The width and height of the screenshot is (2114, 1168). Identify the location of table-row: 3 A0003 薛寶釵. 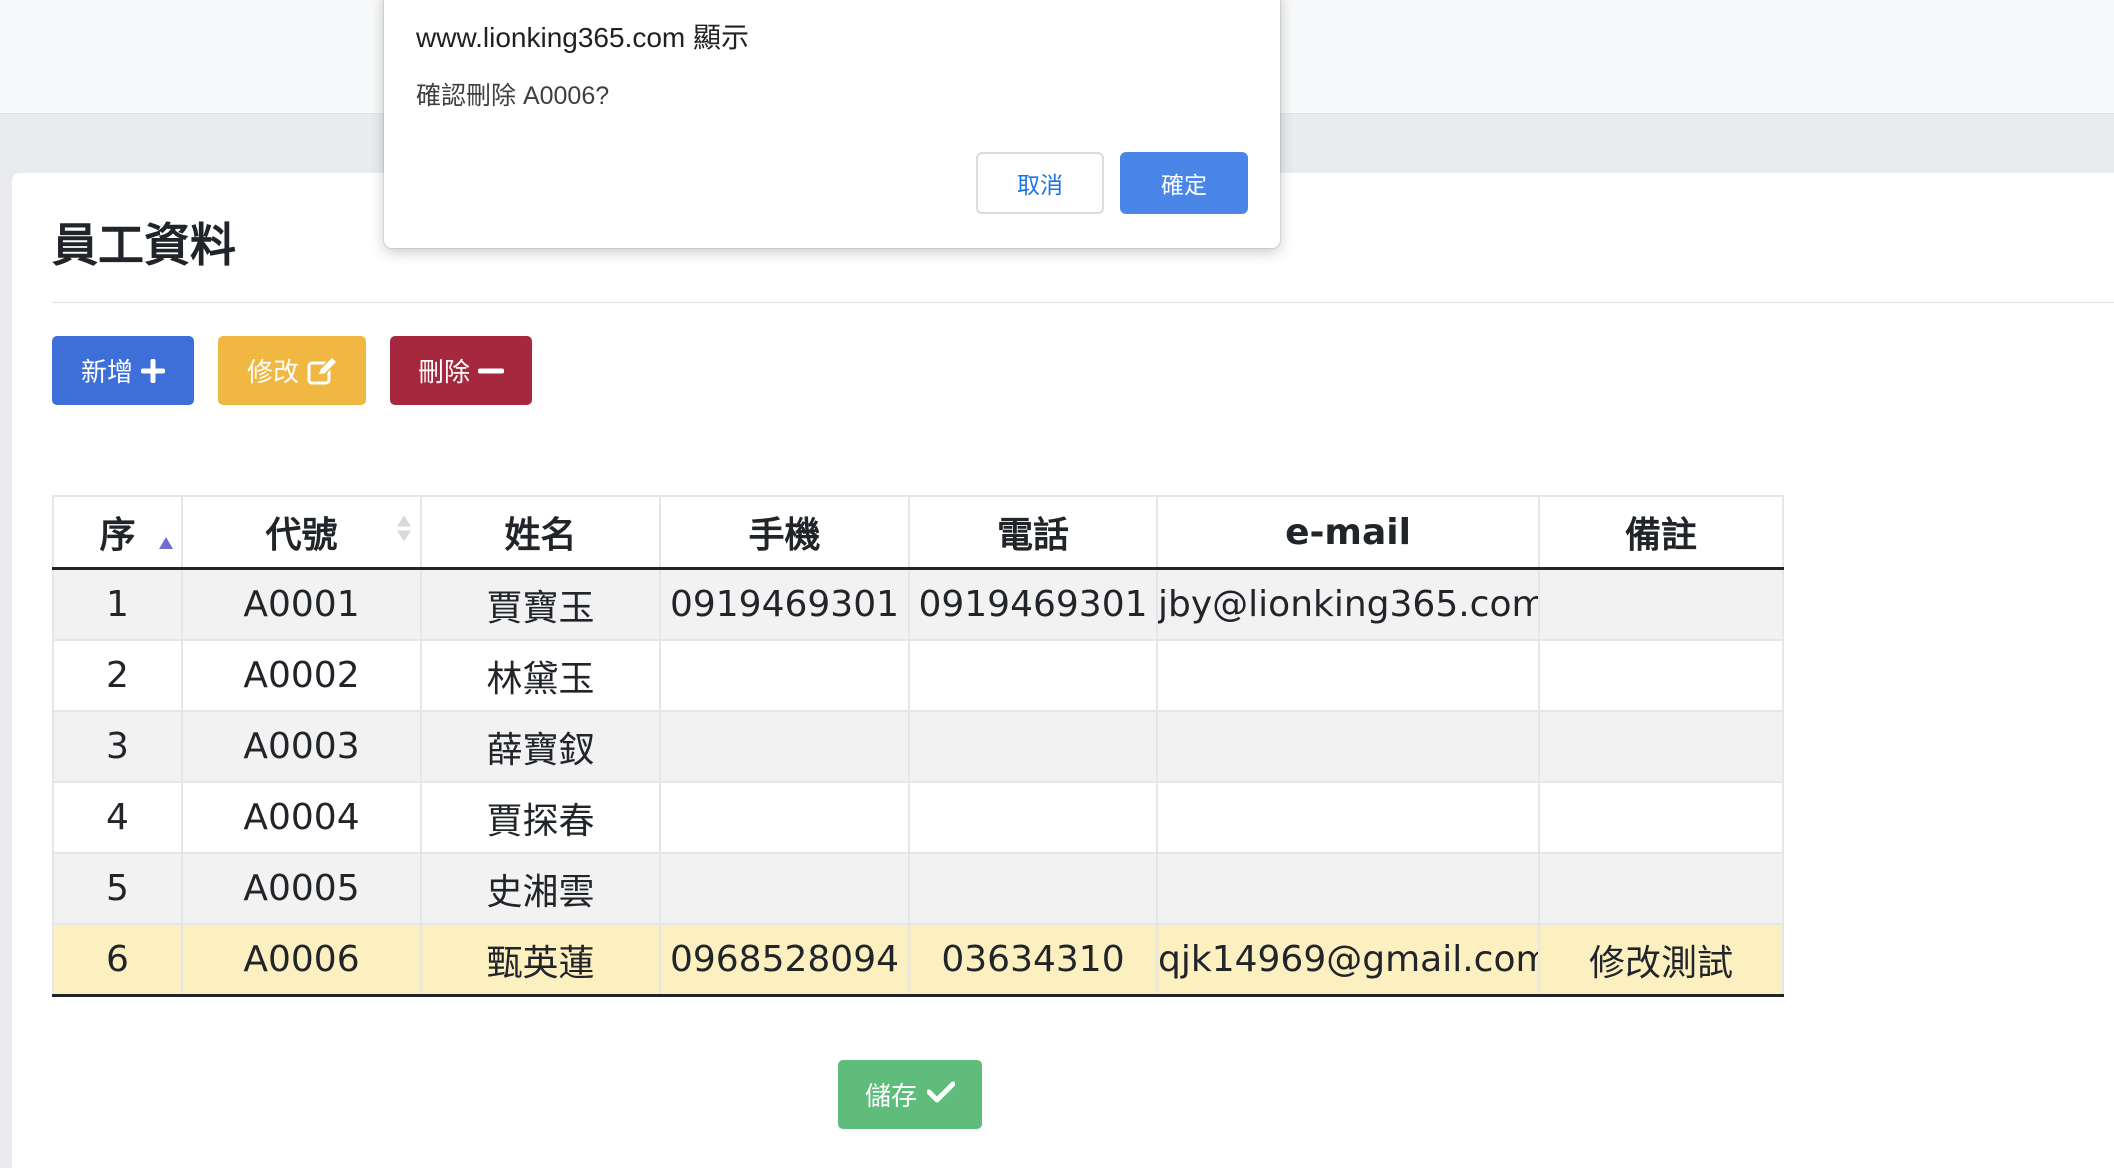
(918, 746).